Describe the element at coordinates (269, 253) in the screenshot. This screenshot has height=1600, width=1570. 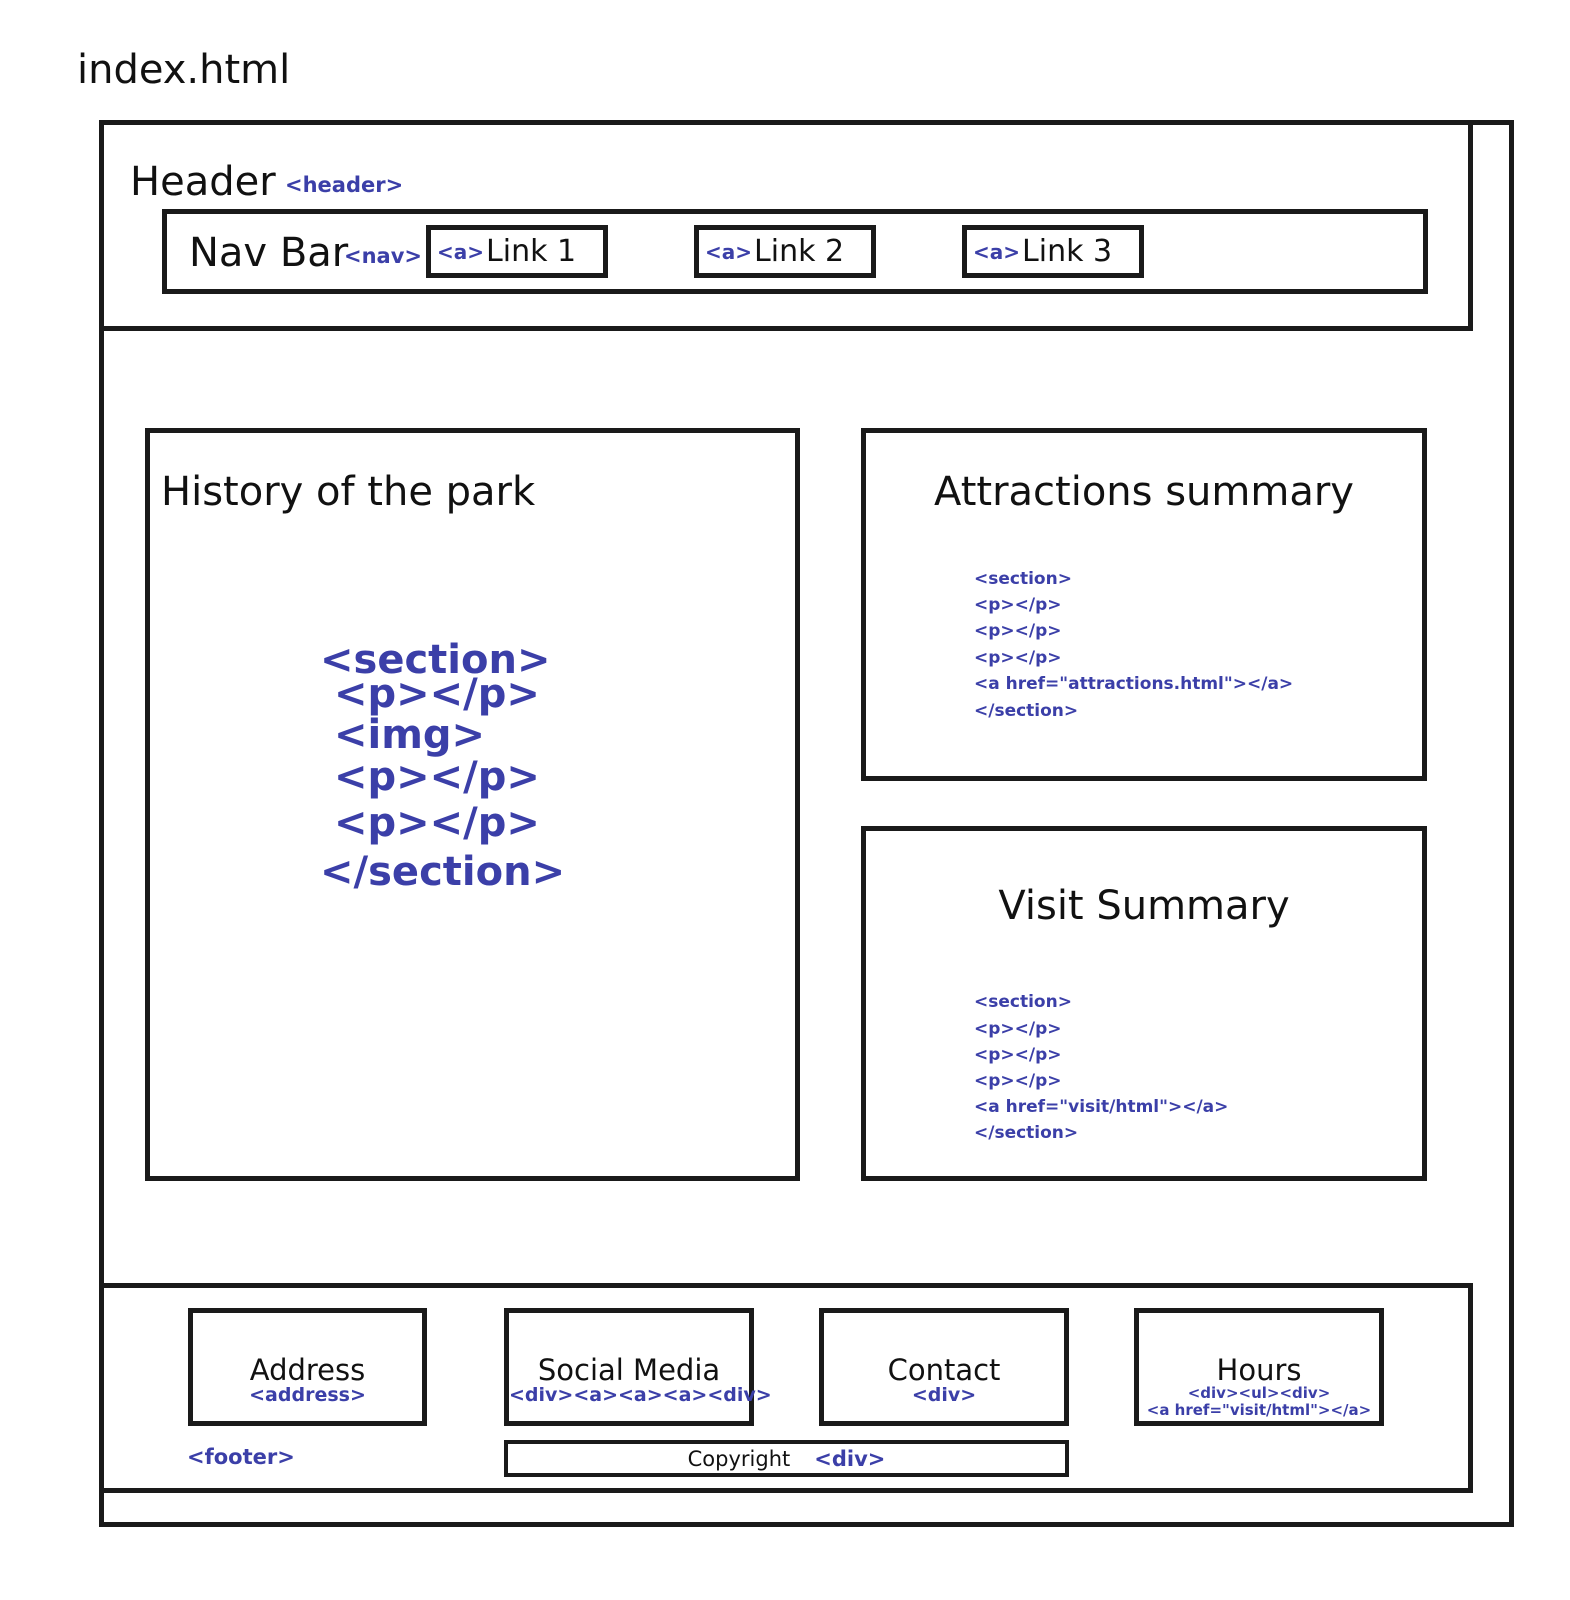
I see `nav-bar-label: Nav Bar` at that location.